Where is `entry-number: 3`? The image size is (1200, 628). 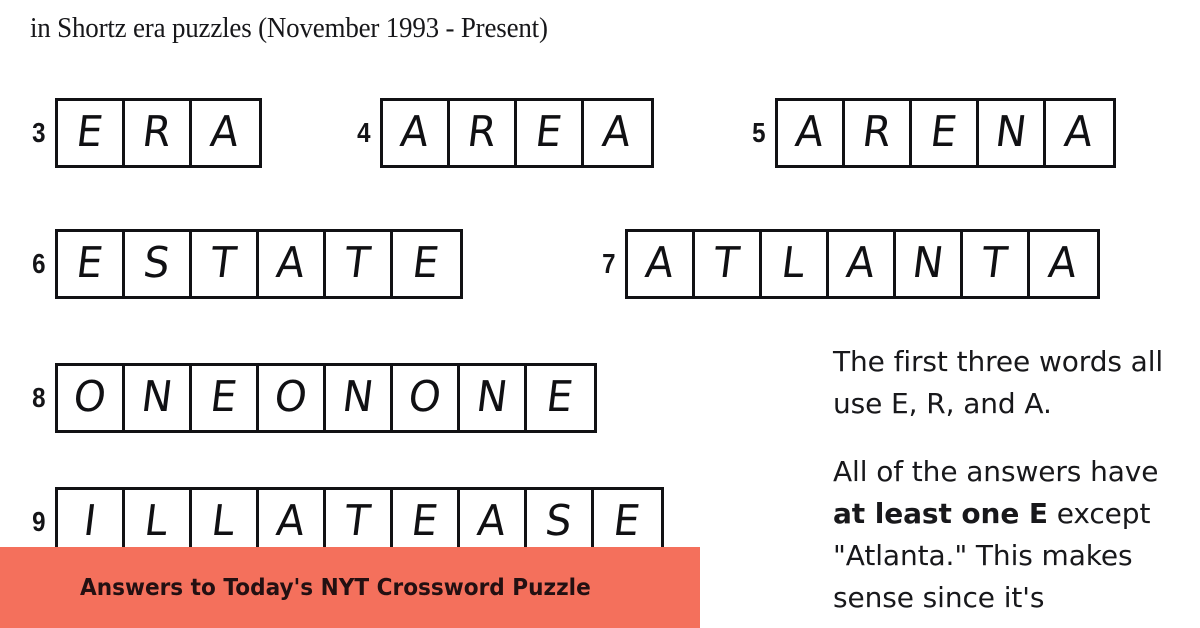
entry-number: 3 is located at coordinates (39, 132).